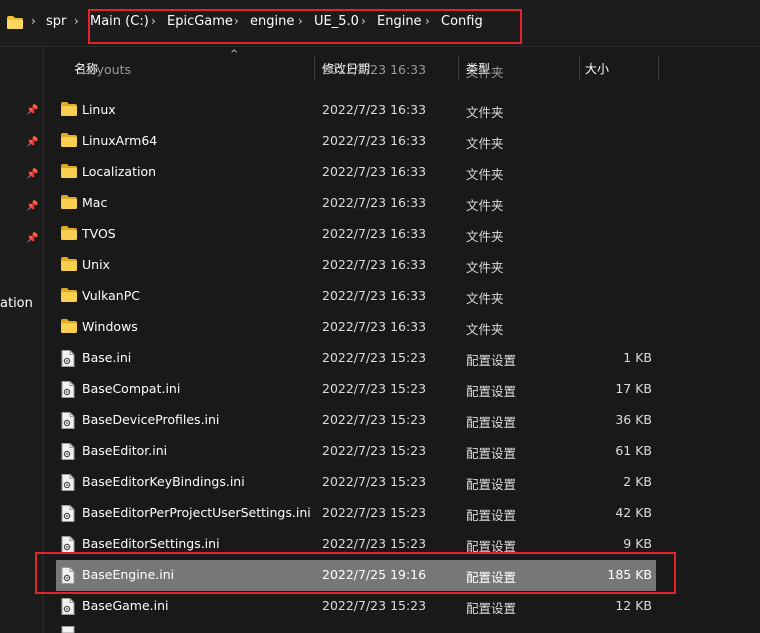 This screenshot has width=760, height=633. What do you see at coordinates (163, 481) in the screenshot?
I see `file-name: BaseEditorKeyBindings.ini` at bounding box center [163, 481].